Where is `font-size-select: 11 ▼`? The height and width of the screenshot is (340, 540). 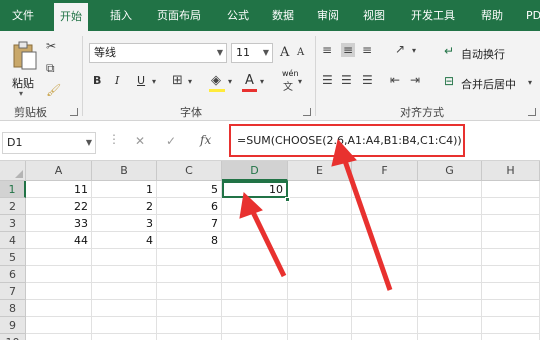
font-size-select: 11 ▼ is located at coordinates (252, 53).